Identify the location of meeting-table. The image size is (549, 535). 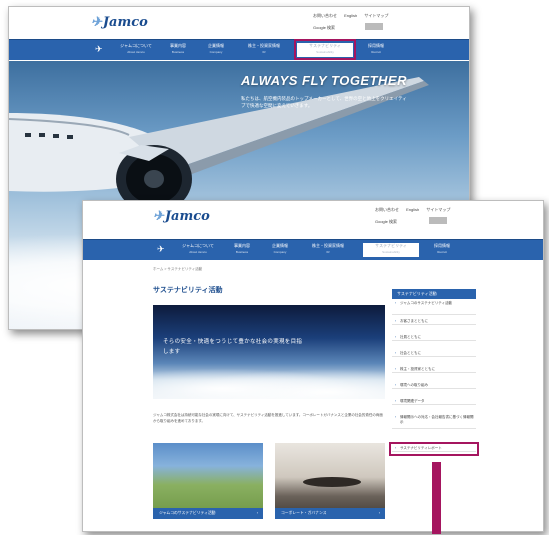
(332, 482).